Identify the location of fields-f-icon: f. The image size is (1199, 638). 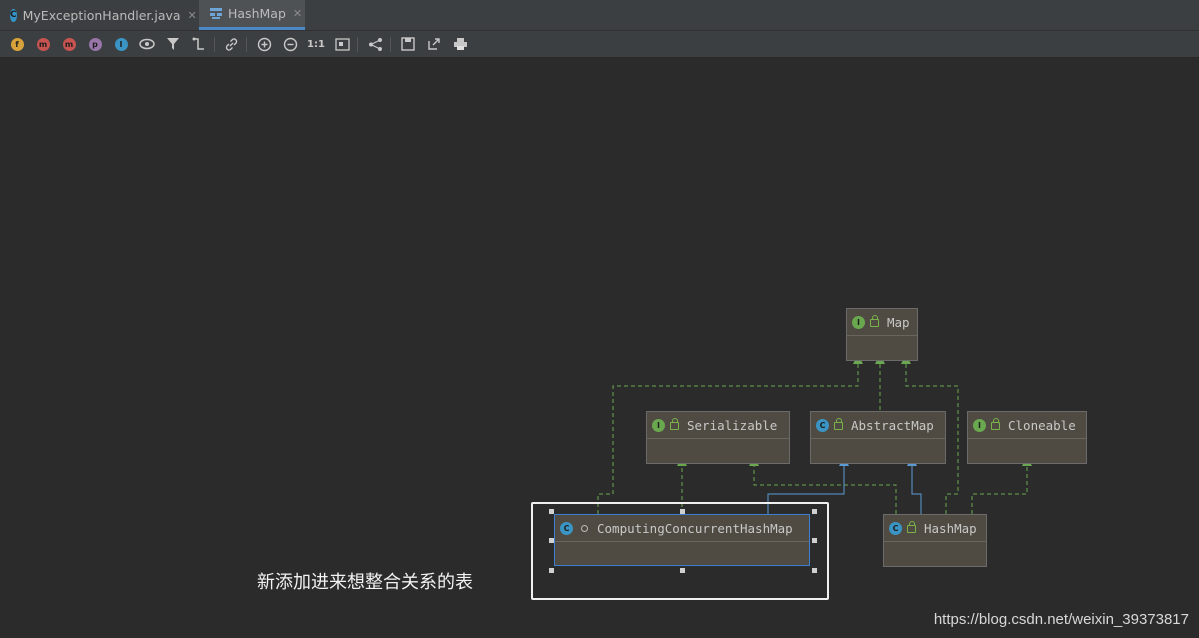
(17, 44).